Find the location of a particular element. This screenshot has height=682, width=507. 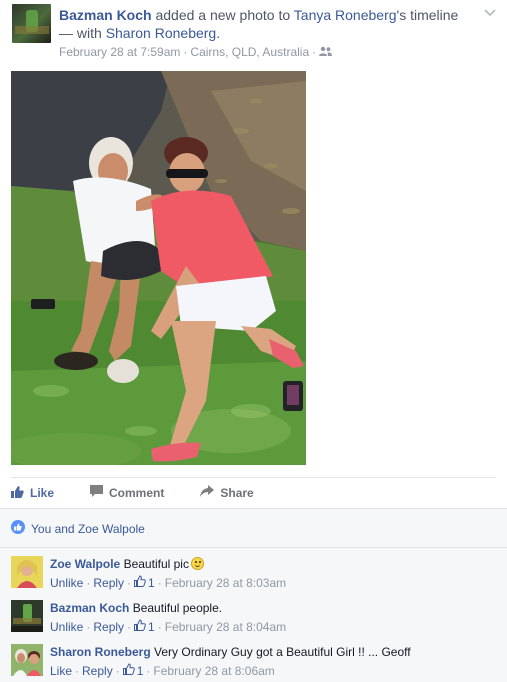

divider is located at coordinates (253, 547).